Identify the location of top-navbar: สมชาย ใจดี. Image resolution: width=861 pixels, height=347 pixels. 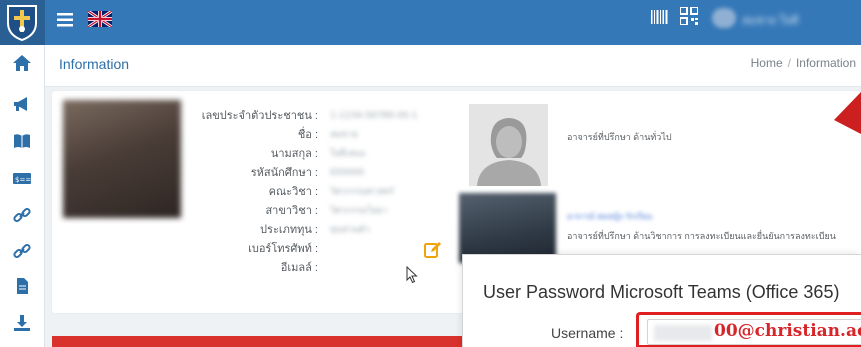
(430, 22).